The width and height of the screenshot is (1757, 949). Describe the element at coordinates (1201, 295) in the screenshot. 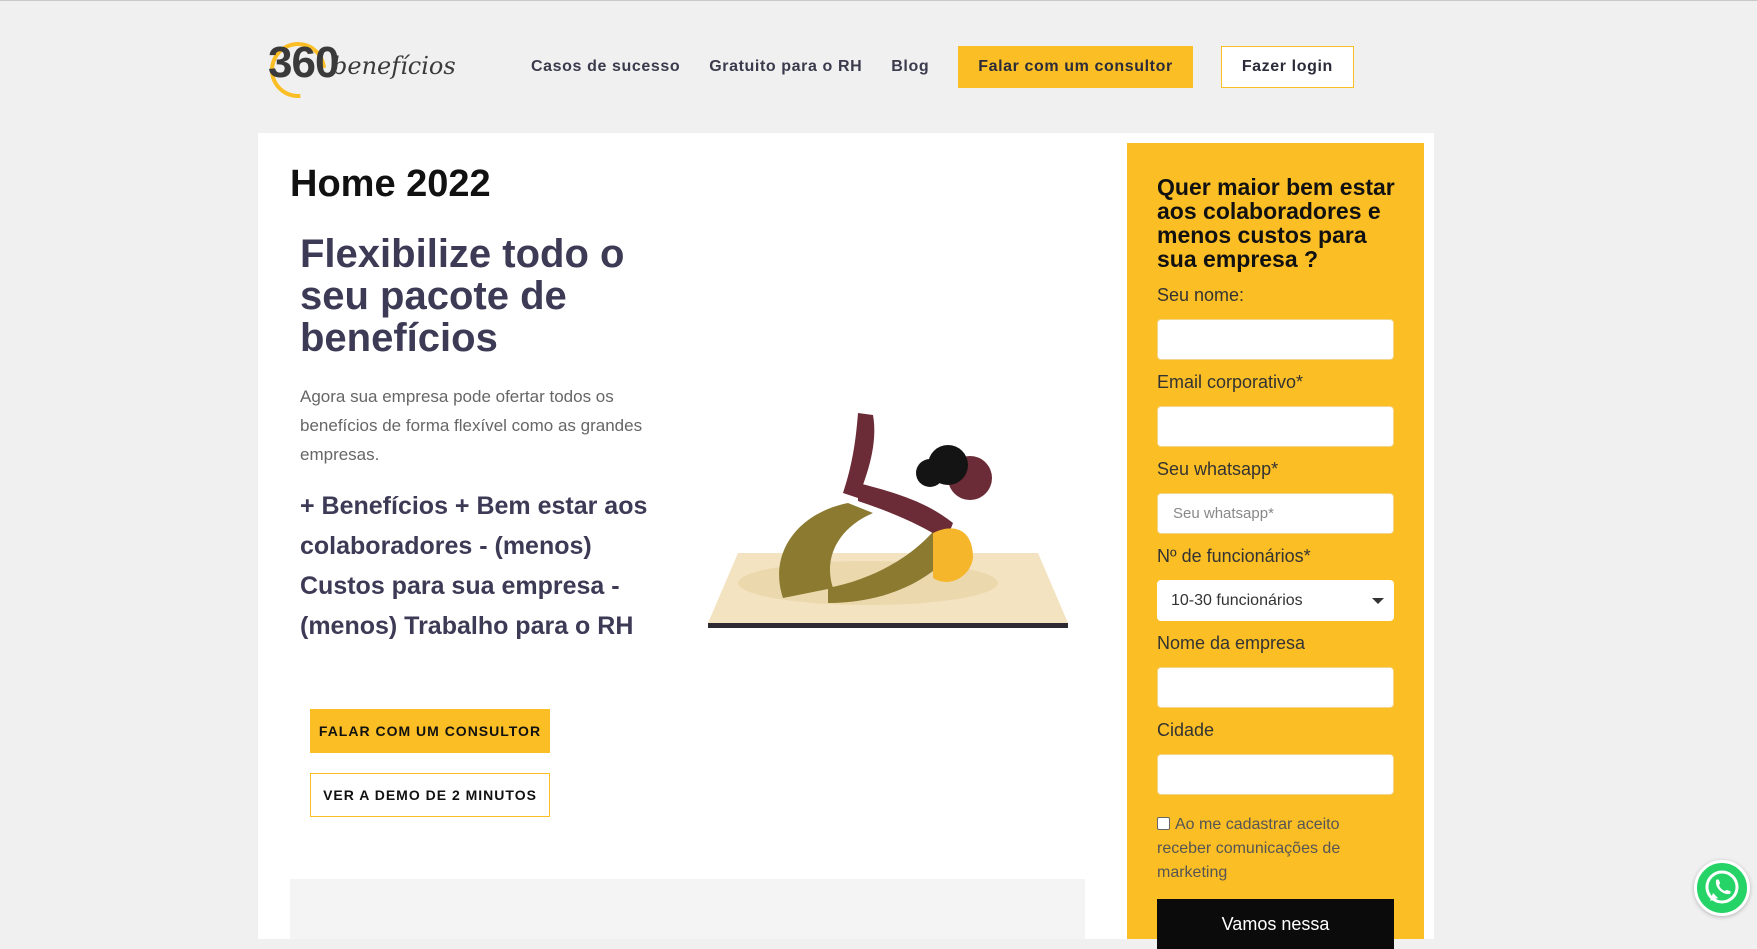

I see `name-label: Seu nome:` at that location.